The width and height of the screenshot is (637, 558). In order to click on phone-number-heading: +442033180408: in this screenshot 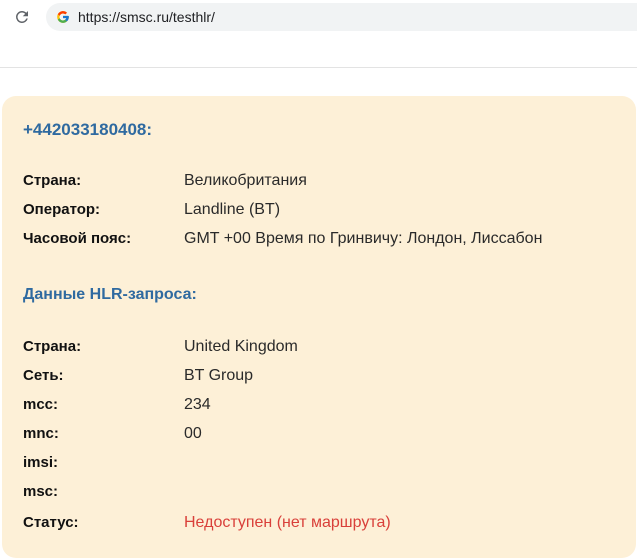, I will do `click(88, 129)`.